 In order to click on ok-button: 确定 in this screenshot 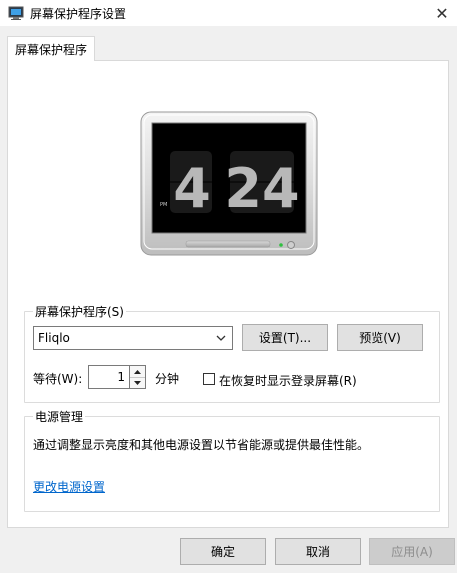, I will do `click(223, 551)`.